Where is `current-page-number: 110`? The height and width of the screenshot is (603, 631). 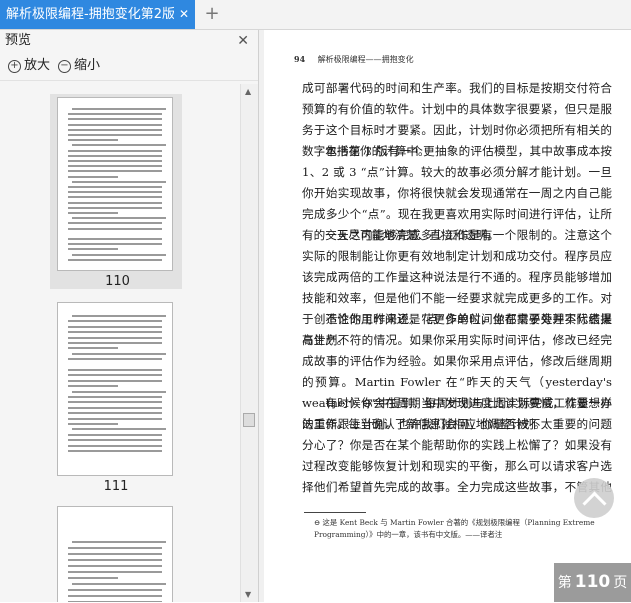
current-page-number: 110 is located at coordinates (592, 582).